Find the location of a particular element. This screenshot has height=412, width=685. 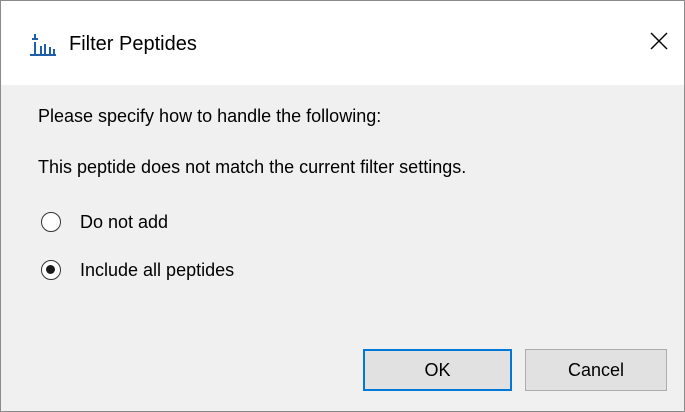

ok-button: OK is located at coordinates (437, 370).